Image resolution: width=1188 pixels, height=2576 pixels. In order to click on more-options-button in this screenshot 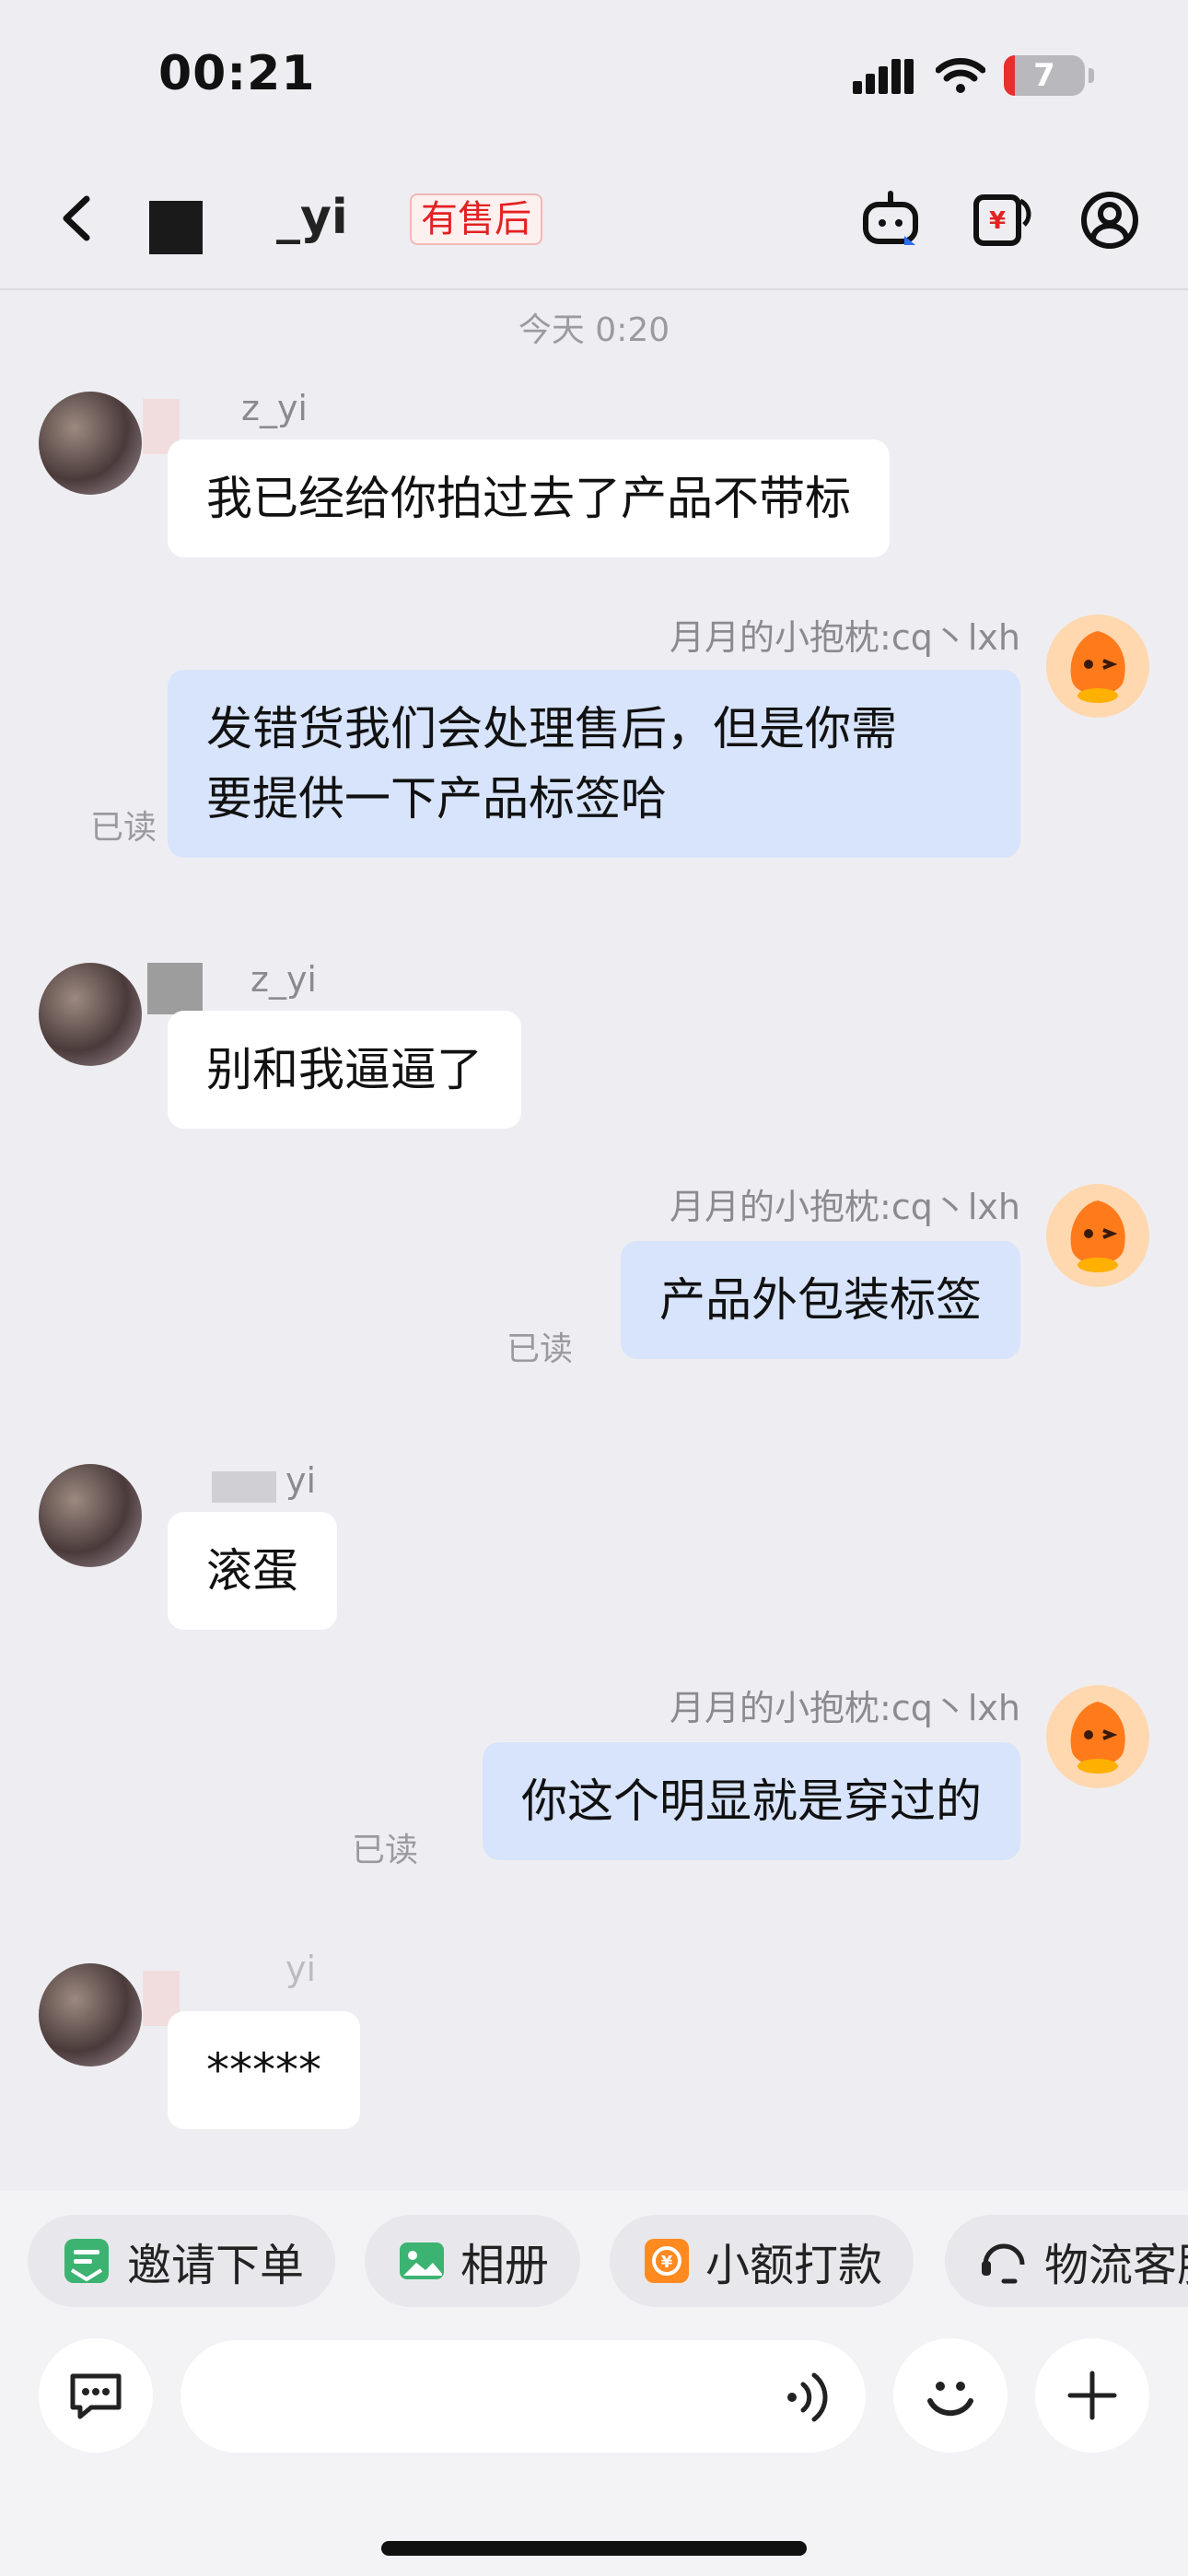, I will do `click(1092, 2395)`.